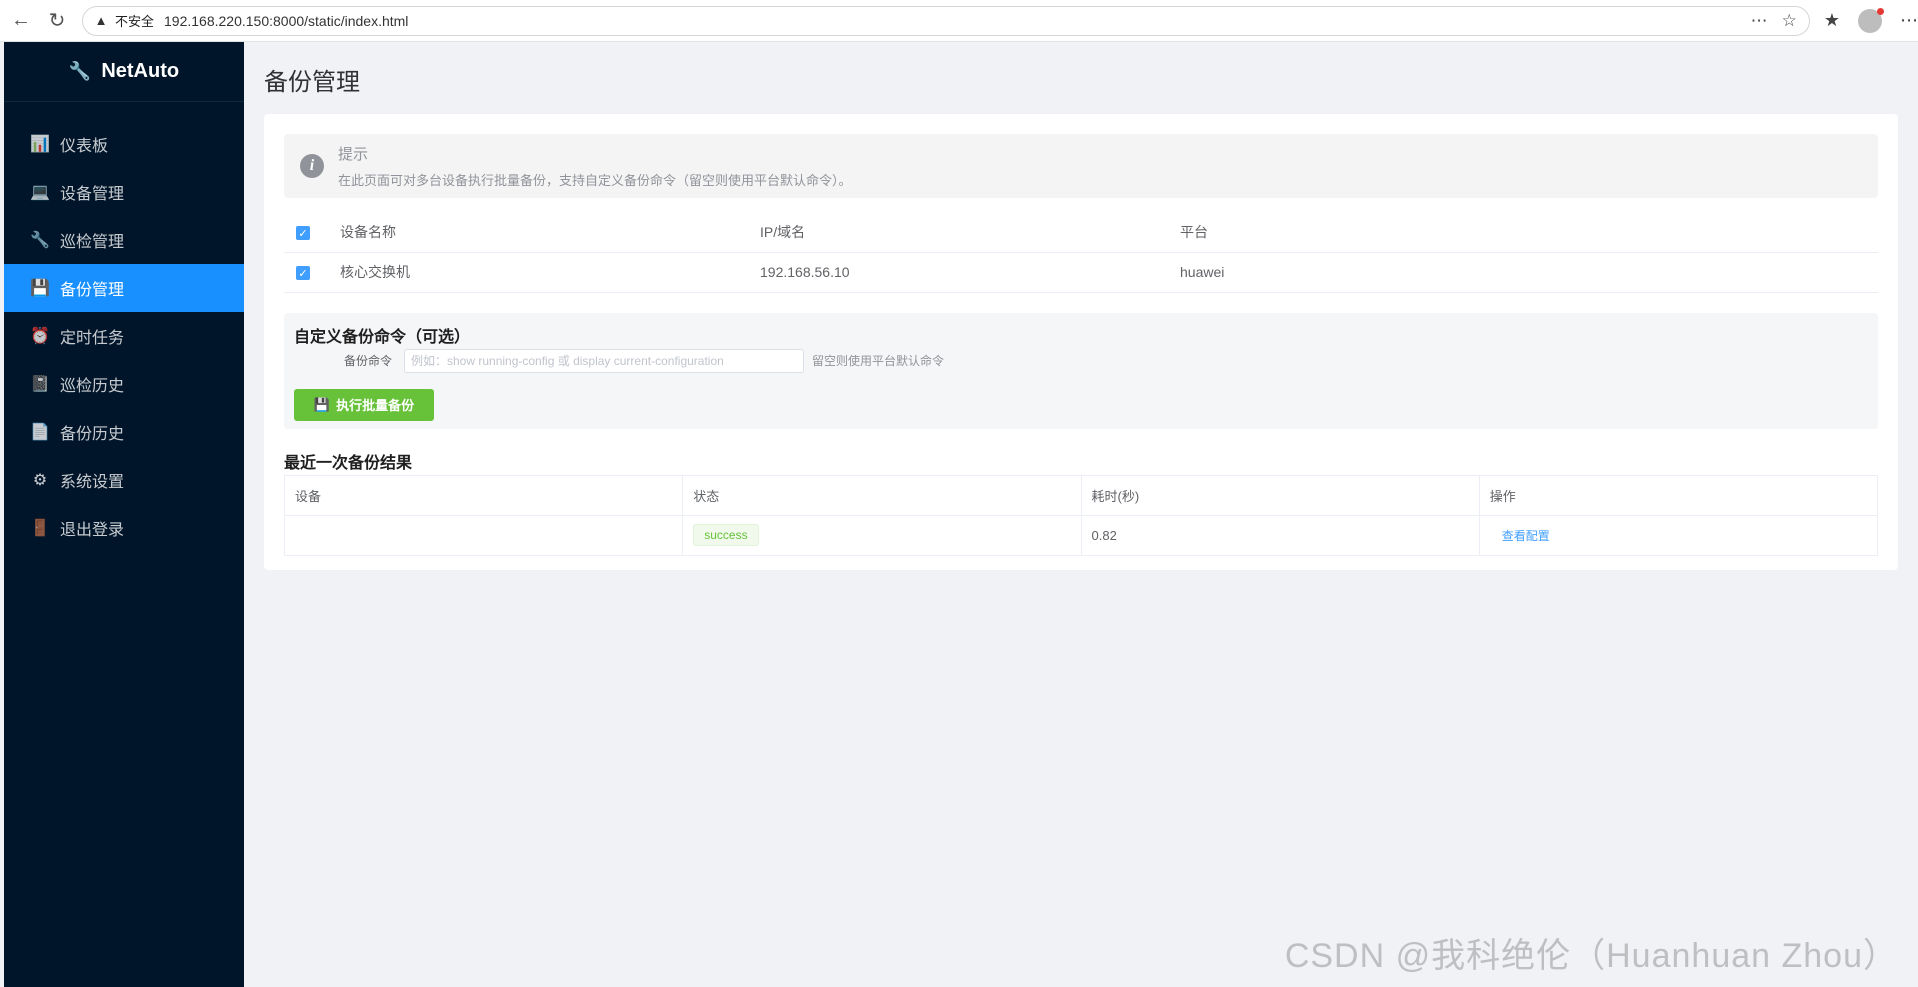 The height and width of the screenshot is (987, 1918). Describe the element at coordinates (1081, 360) in the screenshot. I see `custom-command-row: 备份命令 留空则使用平台默认命令` at that location.